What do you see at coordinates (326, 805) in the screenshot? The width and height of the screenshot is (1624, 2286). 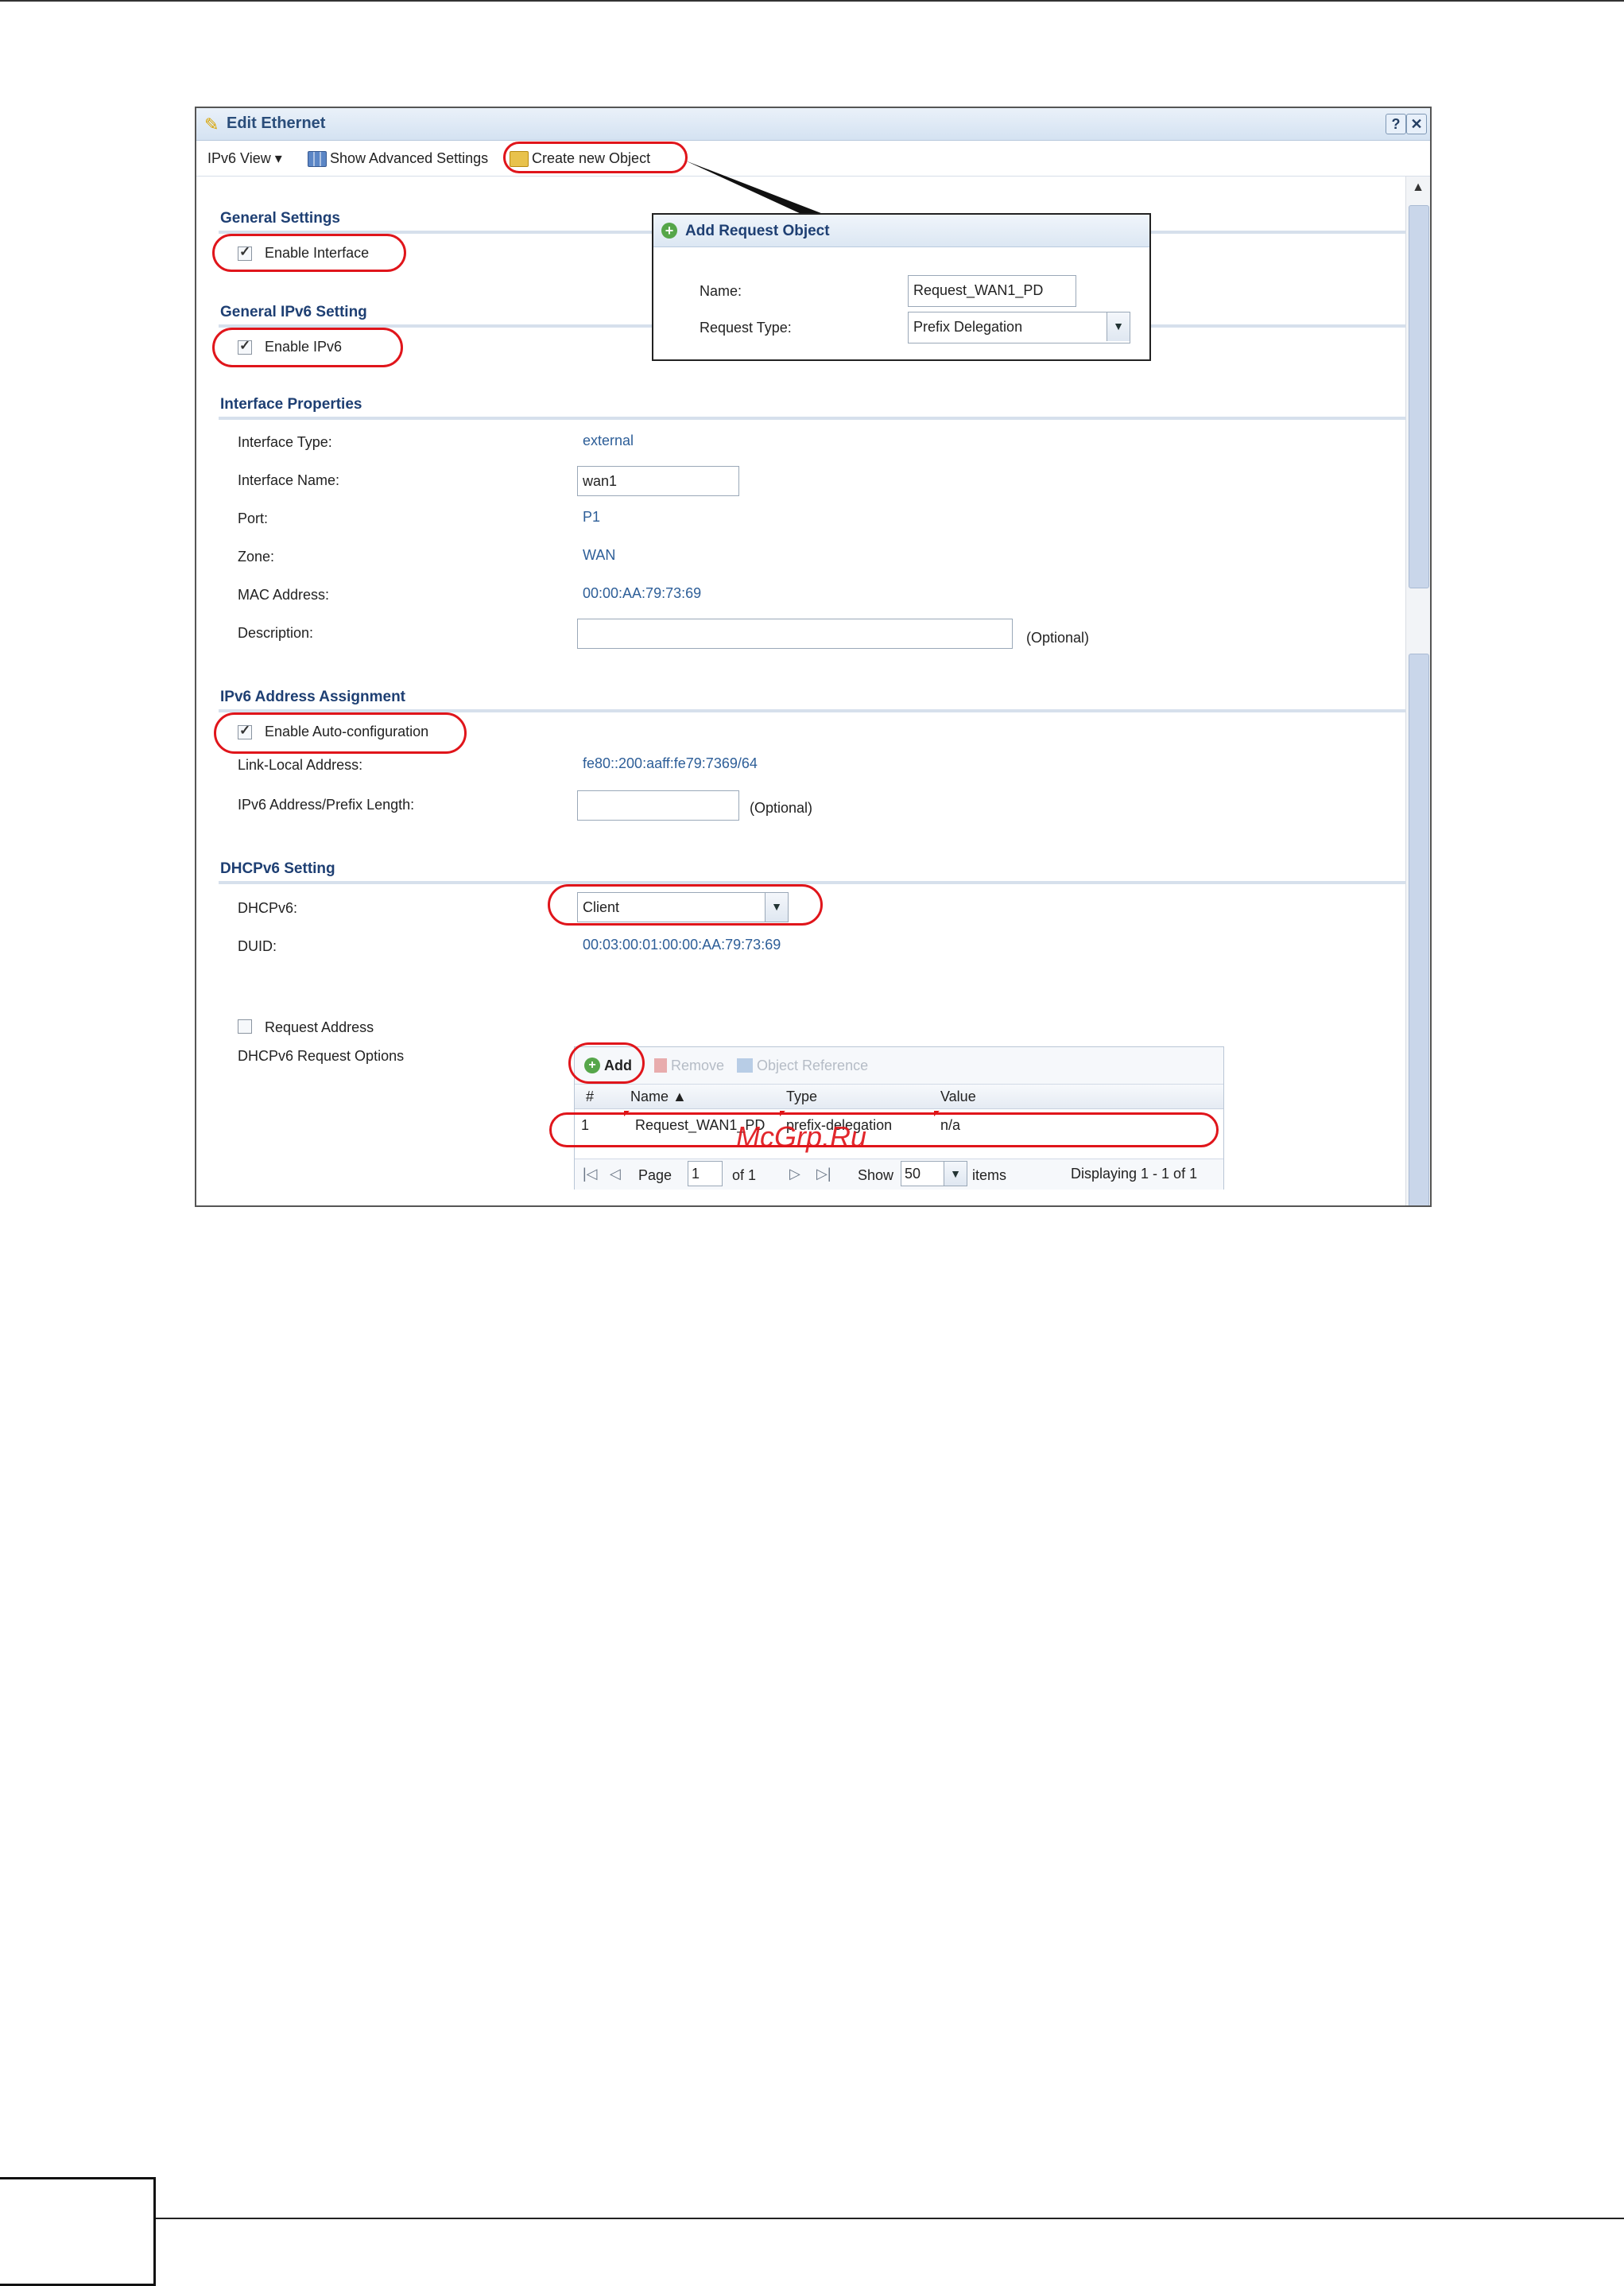 I see `ipv6-prefix-label: IPv6 Address/Prefix Length:` at bounding box center [326, 805].